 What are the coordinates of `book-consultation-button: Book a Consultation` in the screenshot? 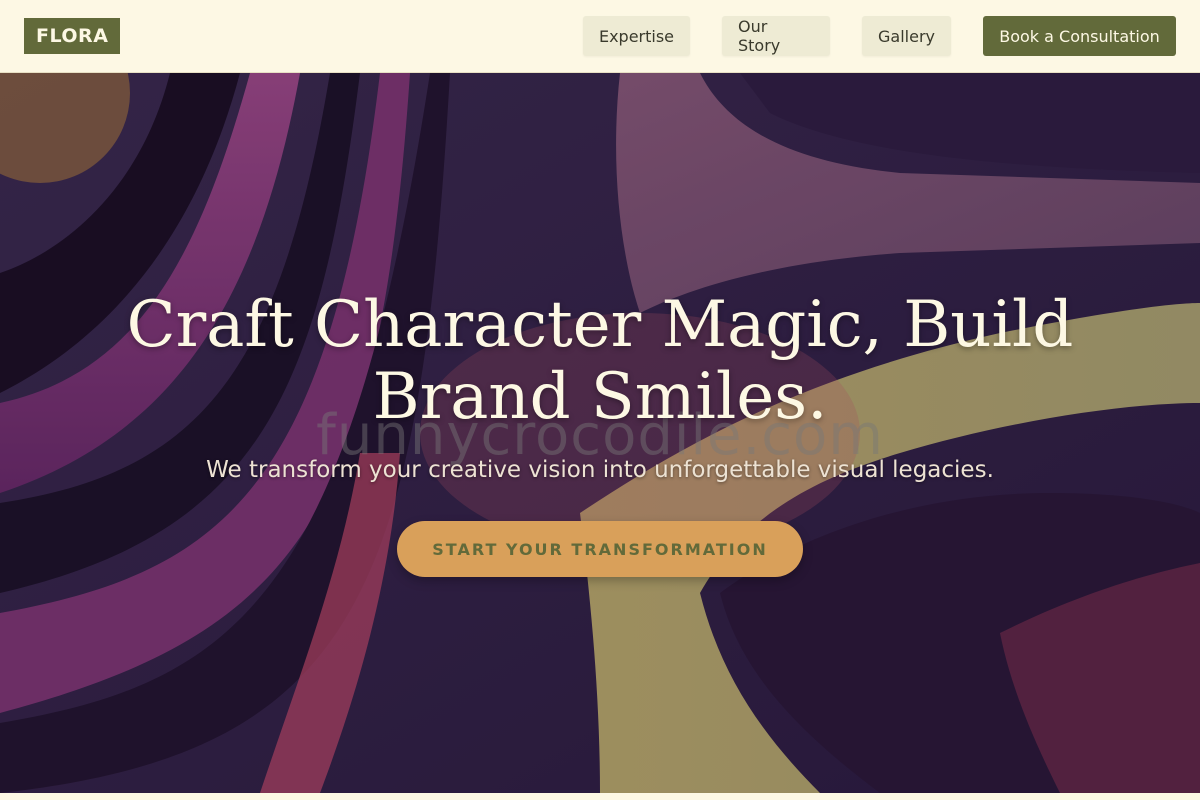 It's located at (1079, 36).